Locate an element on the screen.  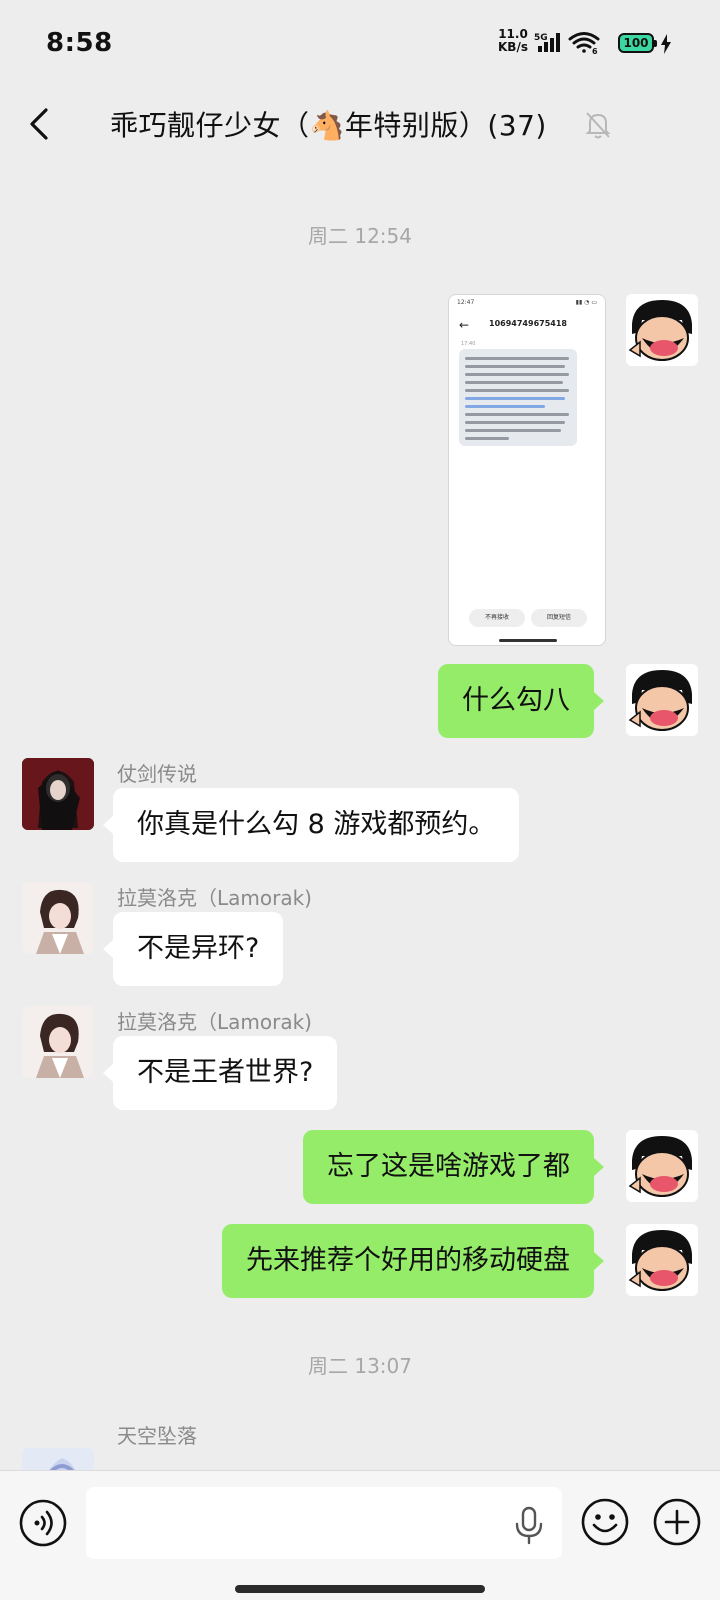
home-indicator is located at coordinates (360, 1589).